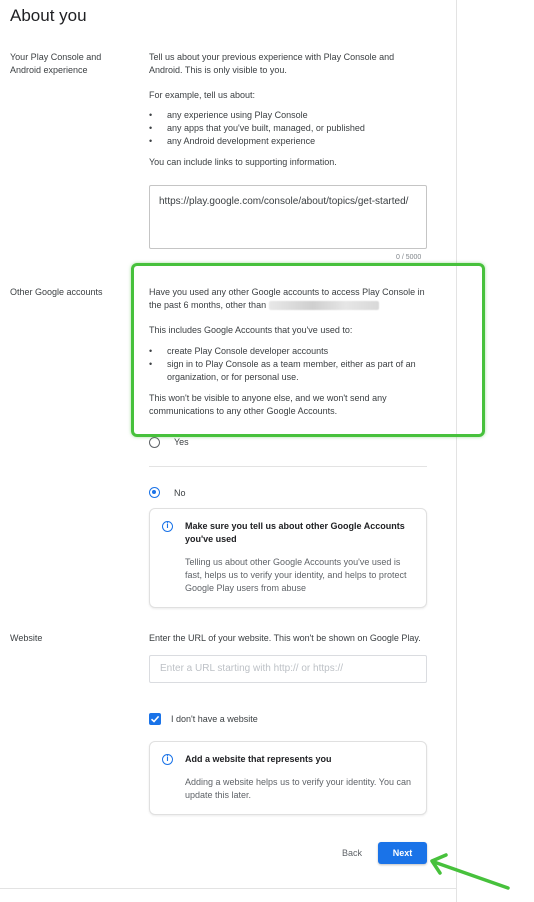 The width and height of the screenshot is (534, 902). I want to click on website-label: Website, so click(26, 638).